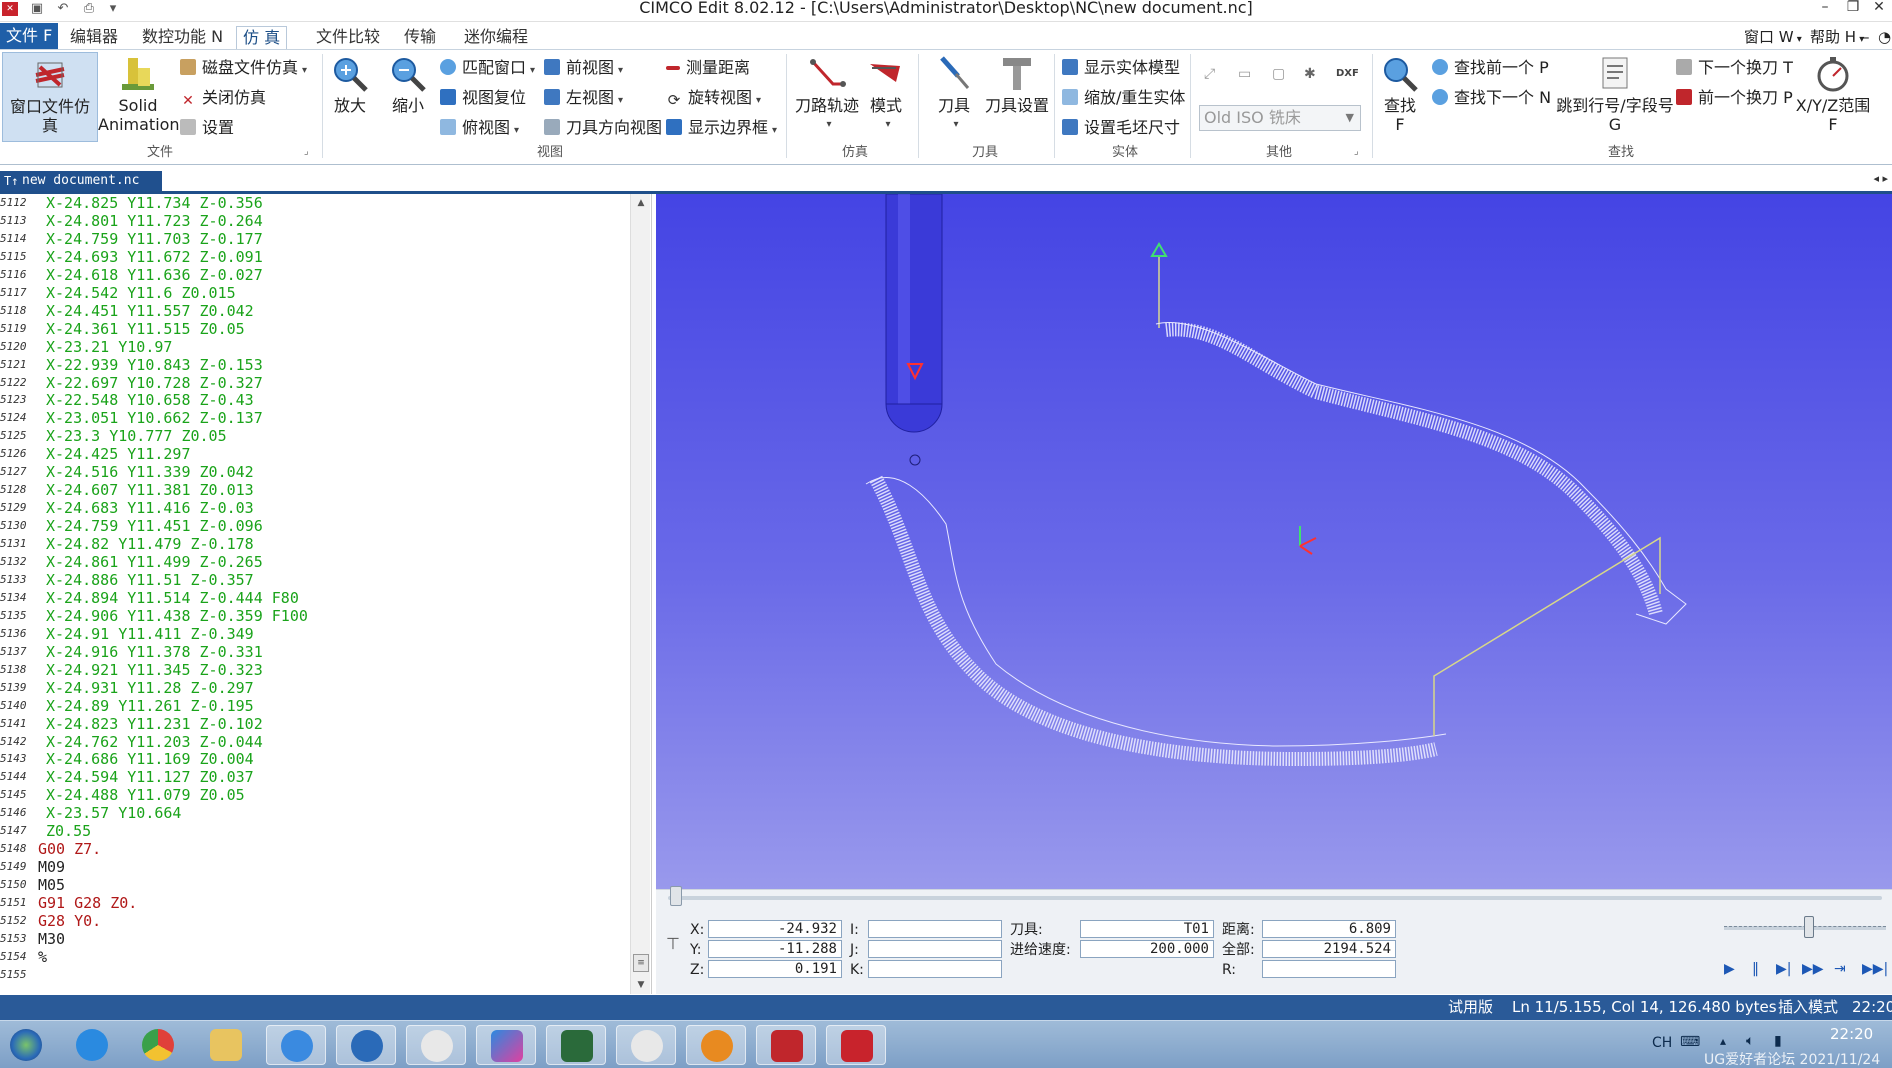  Describe the element at coordinates (827, 94) in the screenshot. I see `toolpath-button: 刀路轨迹 ▾` at that location.